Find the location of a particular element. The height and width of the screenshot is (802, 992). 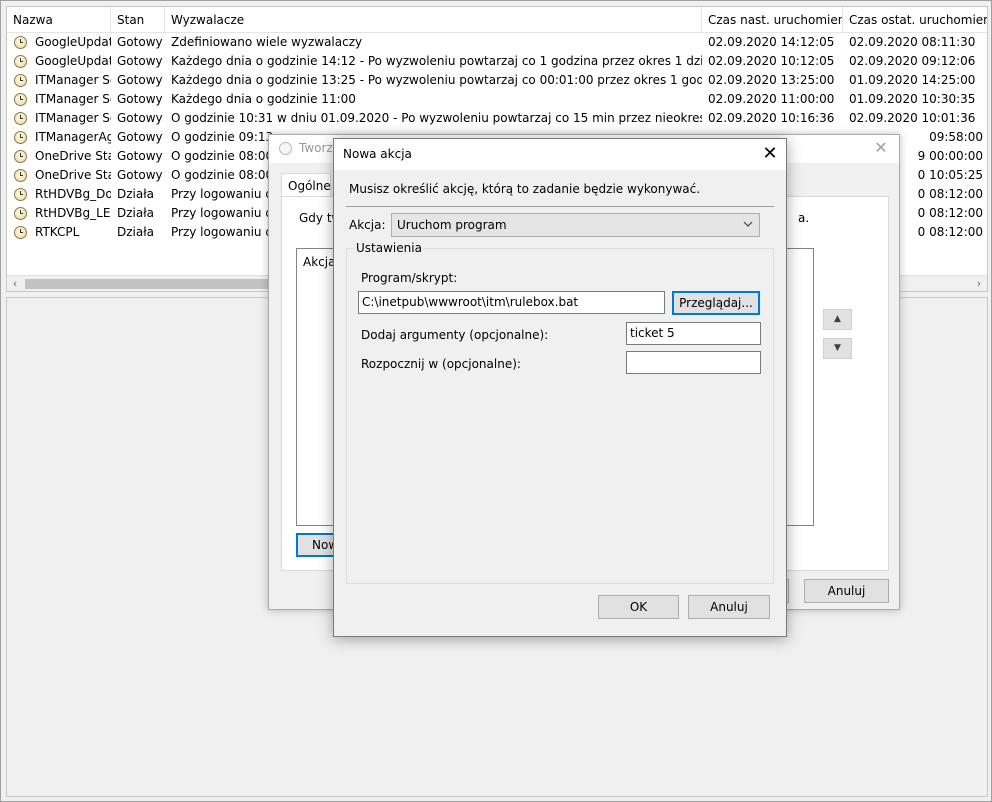

arguments-input: ticket 5 is located at coordinates (693, 333).